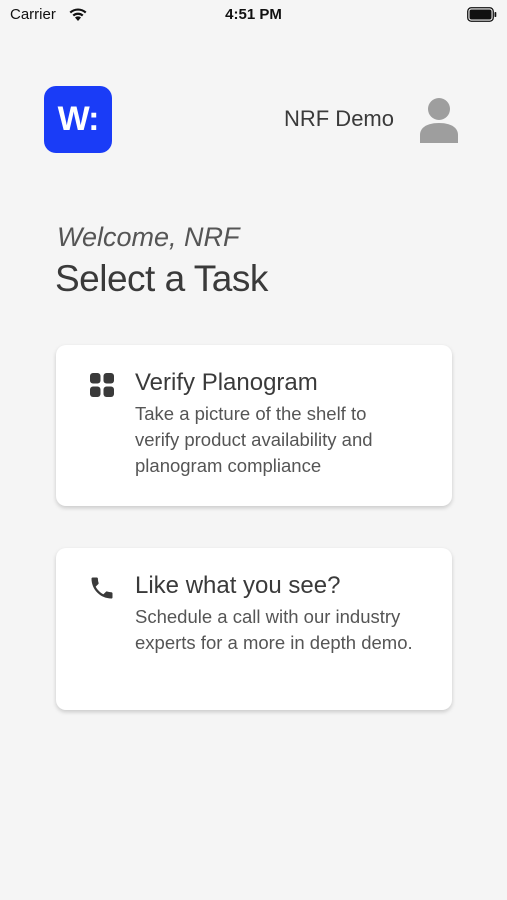 The height and width of the screenshot is (900, 507). Describe the element at coordinates (148, 237) in the screenshot. I see `welcome-text: Welcome, NRF` at that location.